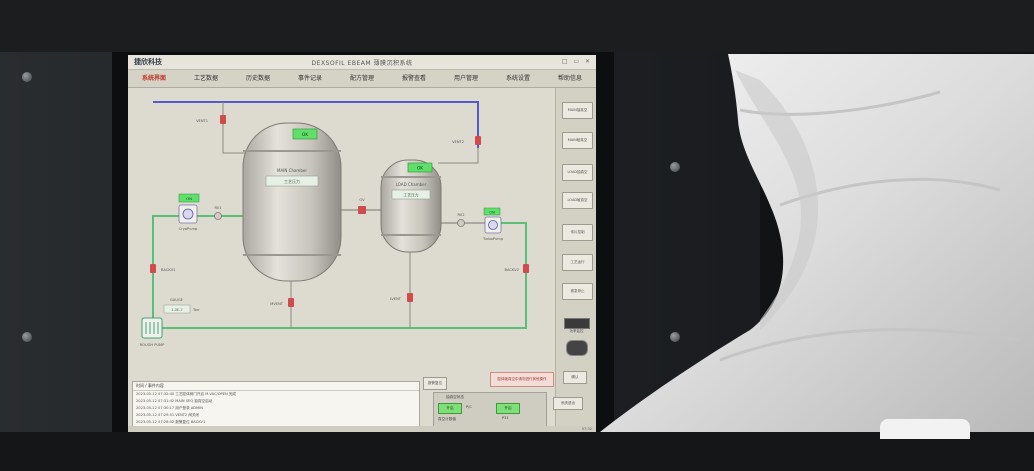 Image resolution: width=1034 pixels, height=471 pixels. I want to click on cryo-pump-label: CryoPump, so click(188, 229).